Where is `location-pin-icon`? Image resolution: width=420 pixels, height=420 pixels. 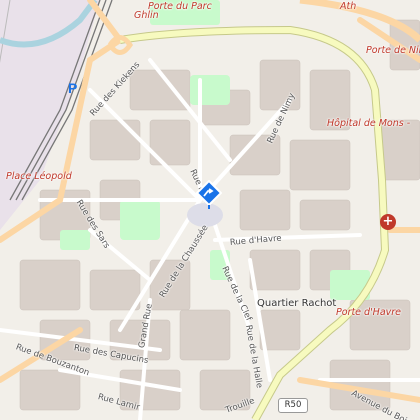 location-pin-icon is located at coordinates (209, 195).